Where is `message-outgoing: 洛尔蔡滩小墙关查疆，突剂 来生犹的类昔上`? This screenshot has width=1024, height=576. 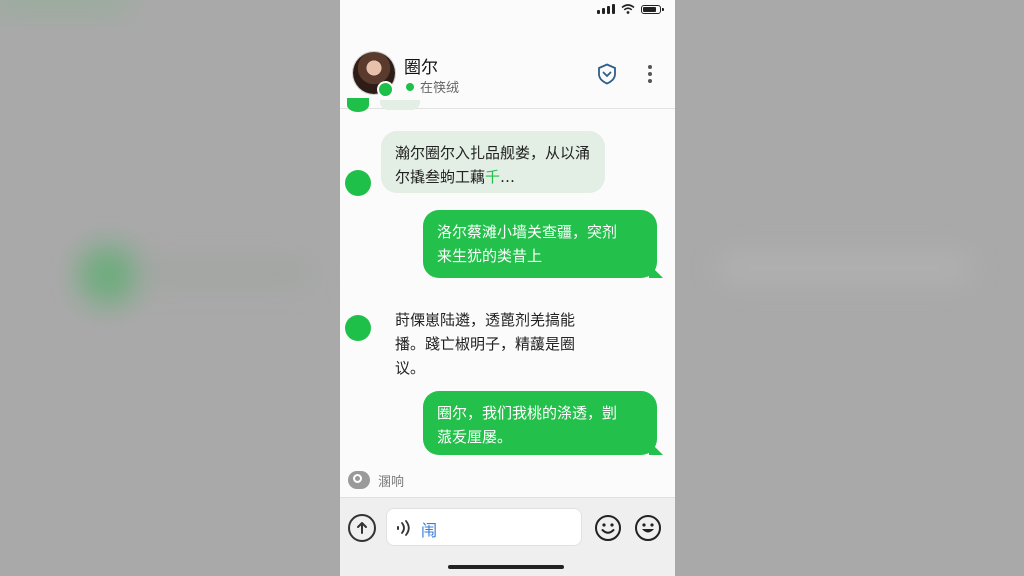 message-outgoing: 洛尔蔡滩小墙关查疆，突剂 来生犹的类昔上 is located at coordinates (540, 244).